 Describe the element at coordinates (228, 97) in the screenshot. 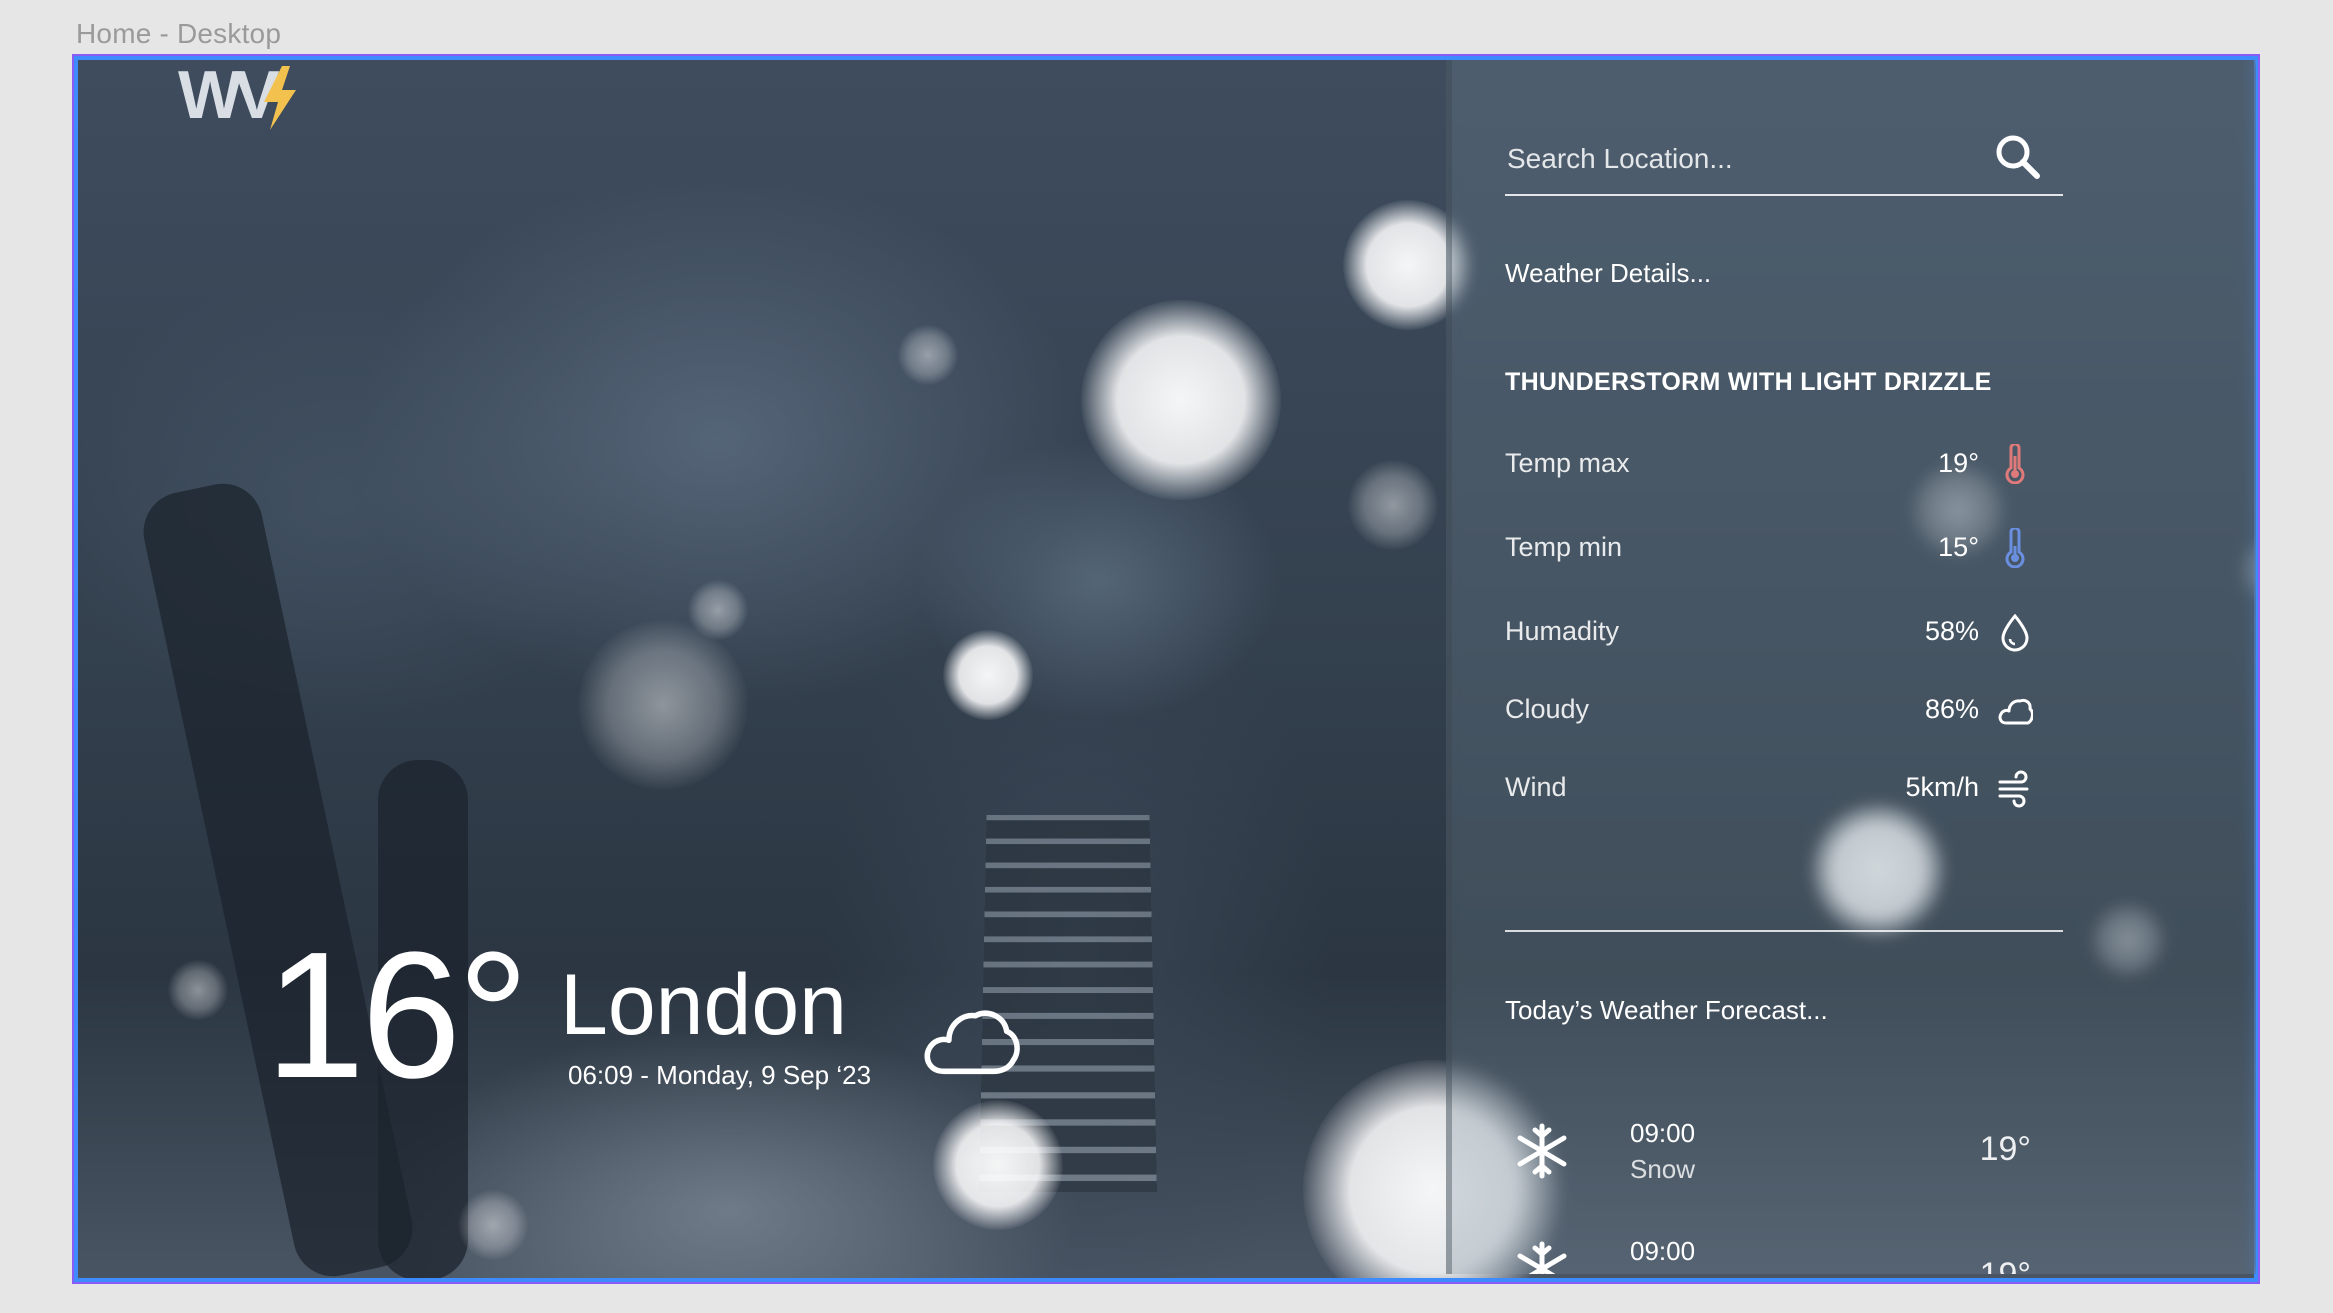

I see `svg-text: WV` at that location.